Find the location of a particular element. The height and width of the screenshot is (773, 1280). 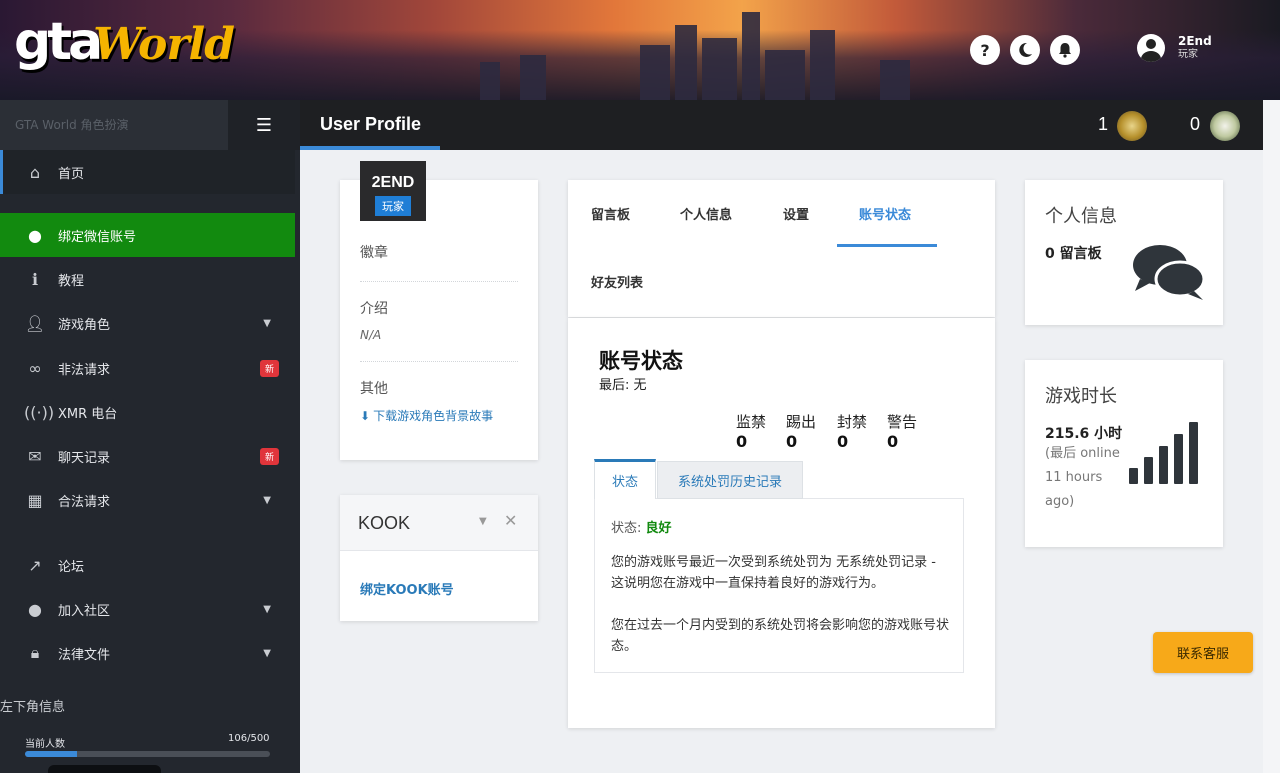

profile-card: 徽章 介绍 N/A 其他 ⬇ 下载游戏角色背景故事 is located at coordinates (439, 320).